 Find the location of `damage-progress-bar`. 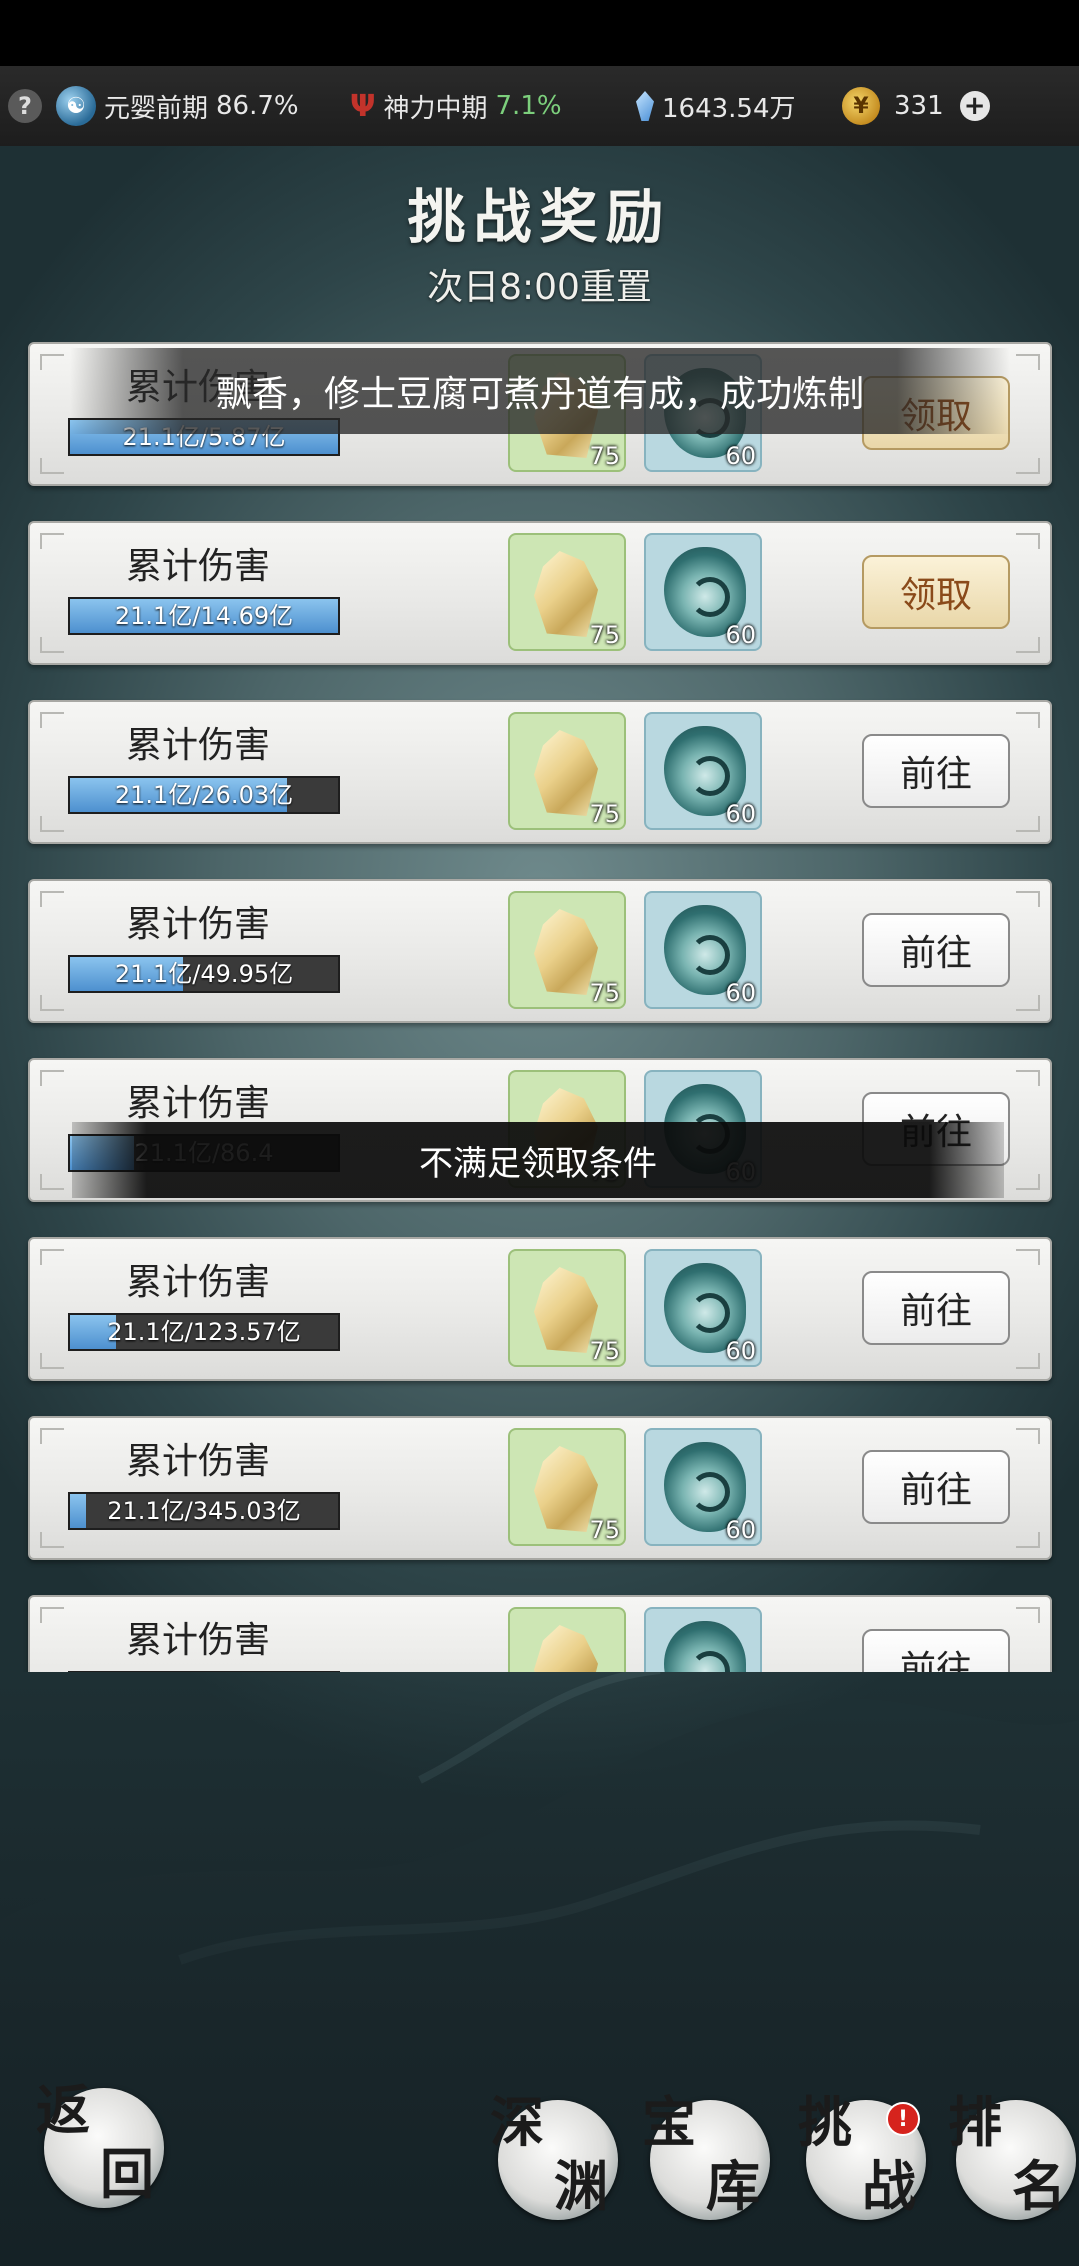

damage-progress-bar is located at coordinates (204, 1671).